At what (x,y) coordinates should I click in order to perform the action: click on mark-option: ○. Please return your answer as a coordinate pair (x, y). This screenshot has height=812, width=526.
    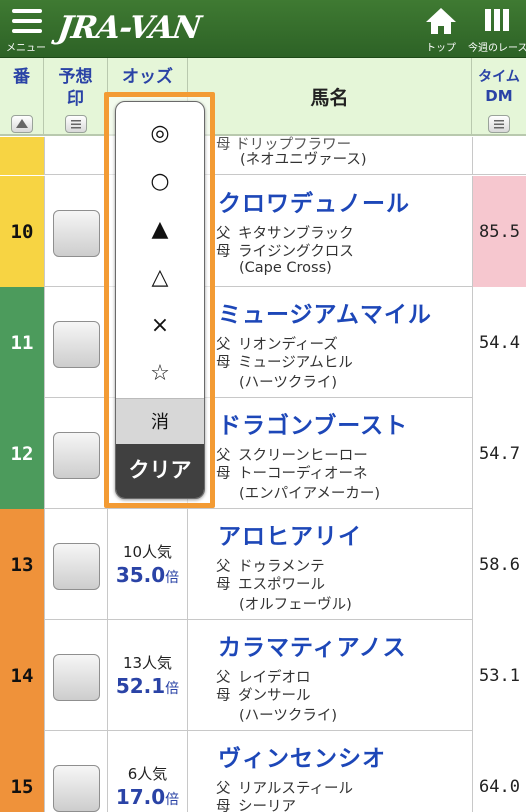
    Looking at the image, I should click on (160, 182).